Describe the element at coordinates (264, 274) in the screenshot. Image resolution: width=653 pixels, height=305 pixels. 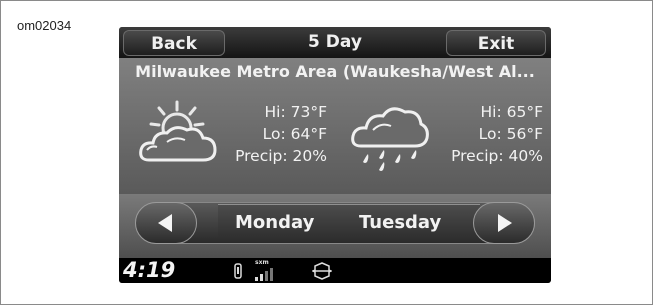
I see `sxm-signal-icon` at that location.